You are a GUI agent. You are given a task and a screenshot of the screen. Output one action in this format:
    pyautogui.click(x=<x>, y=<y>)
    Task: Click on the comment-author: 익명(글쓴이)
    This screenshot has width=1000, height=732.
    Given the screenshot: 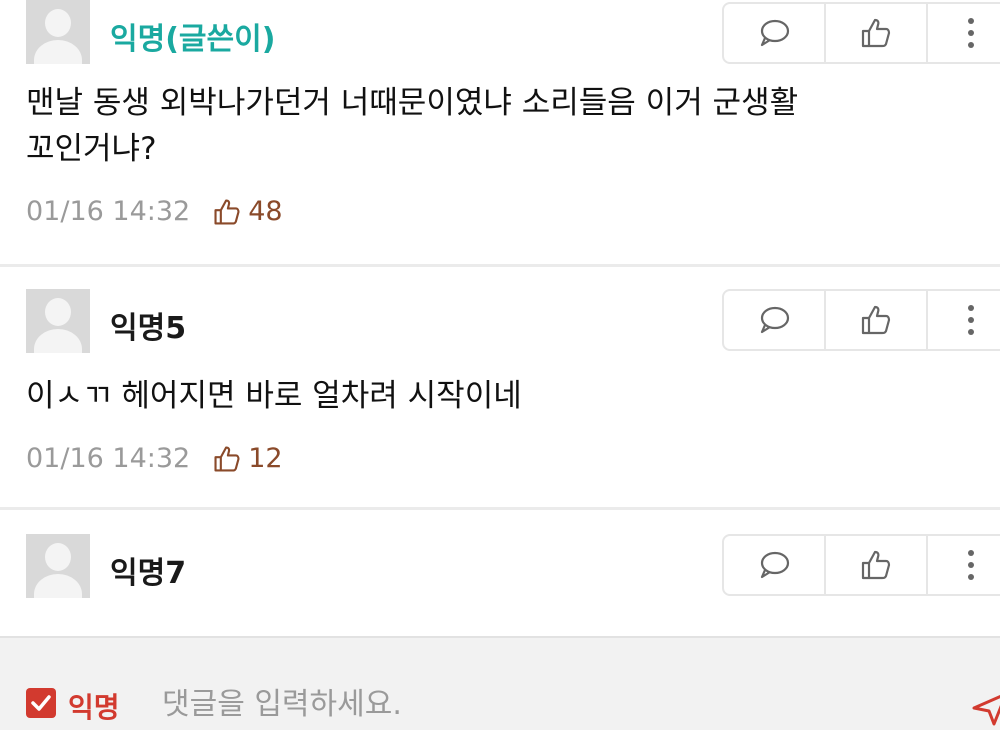 What is the action you would take?
    pyautogui.click(x=193, y=39)
    